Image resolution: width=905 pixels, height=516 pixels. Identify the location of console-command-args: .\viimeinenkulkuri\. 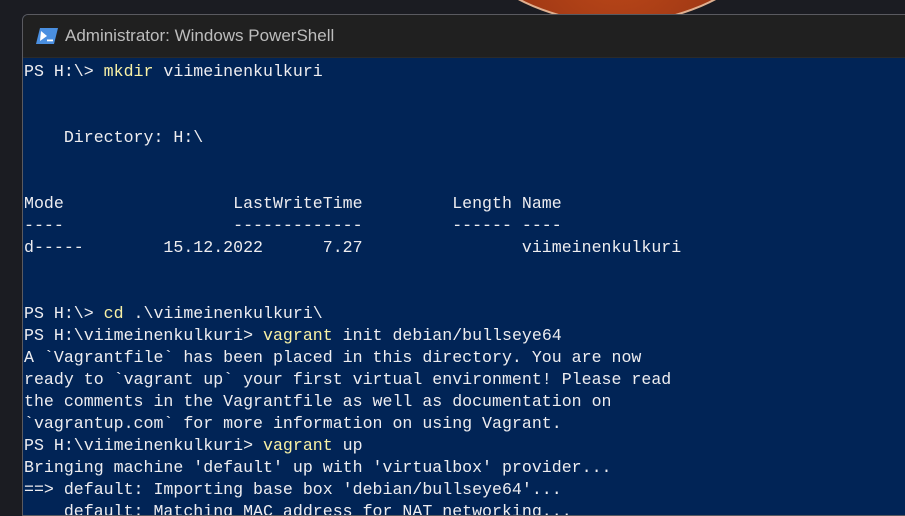
(223, 313).